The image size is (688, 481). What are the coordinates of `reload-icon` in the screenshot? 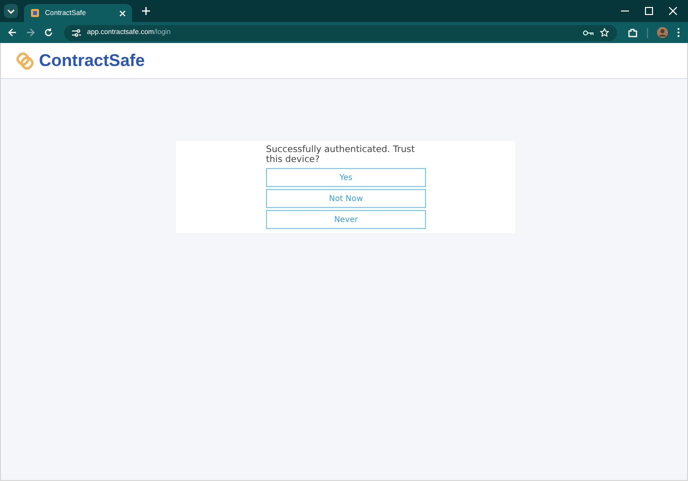 It's located at (48, 32).